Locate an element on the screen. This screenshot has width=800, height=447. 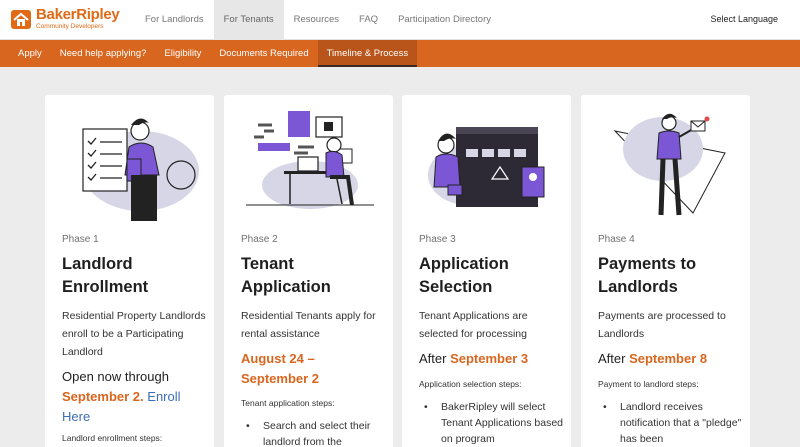
phase-title-line-2: Landlords is located at coordinates (638, 287).